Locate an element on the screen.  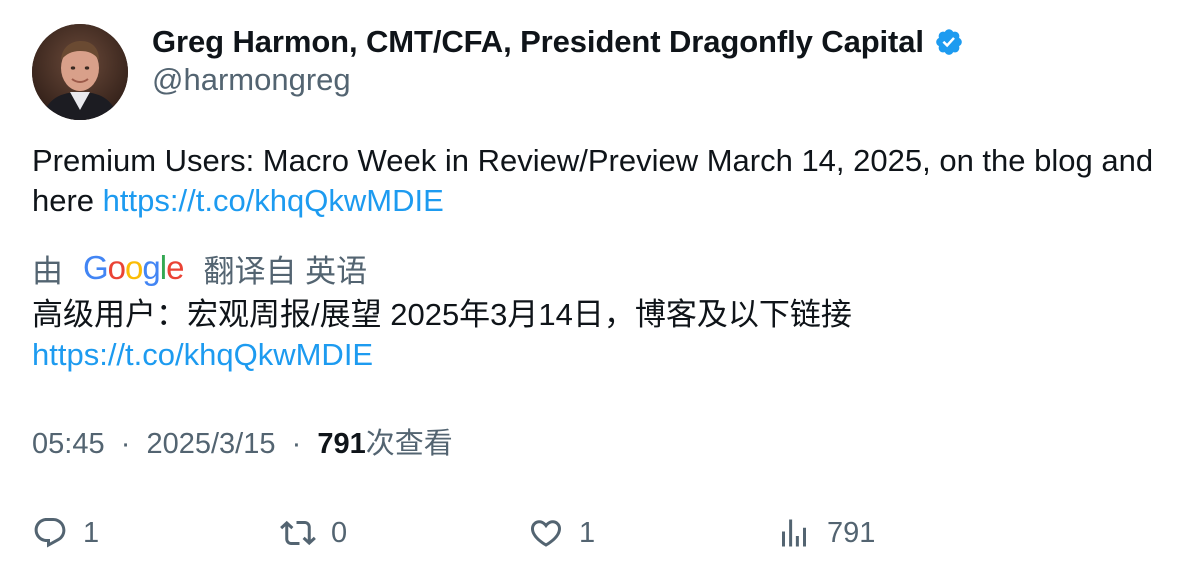
translation-prefix: 由 is located at coordinates (47, 271).